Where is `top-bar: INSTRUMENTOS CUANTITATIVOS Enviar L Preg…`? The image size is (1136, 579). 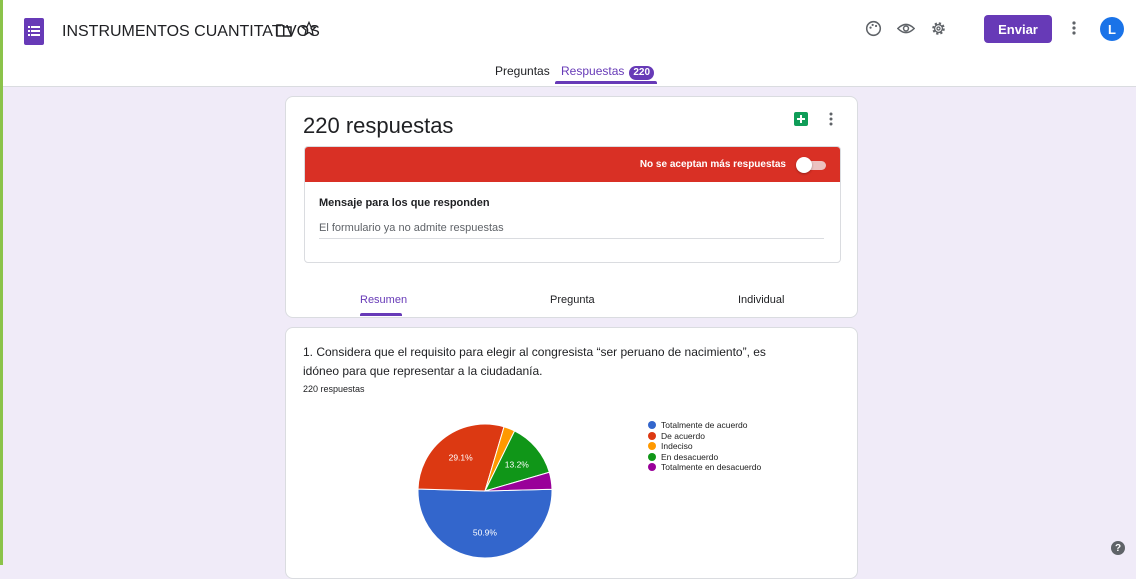
top-bar: INSTRUMENTOS CUANTITATIVOS Enviar L Preg… is located at coordinates (569, 43).